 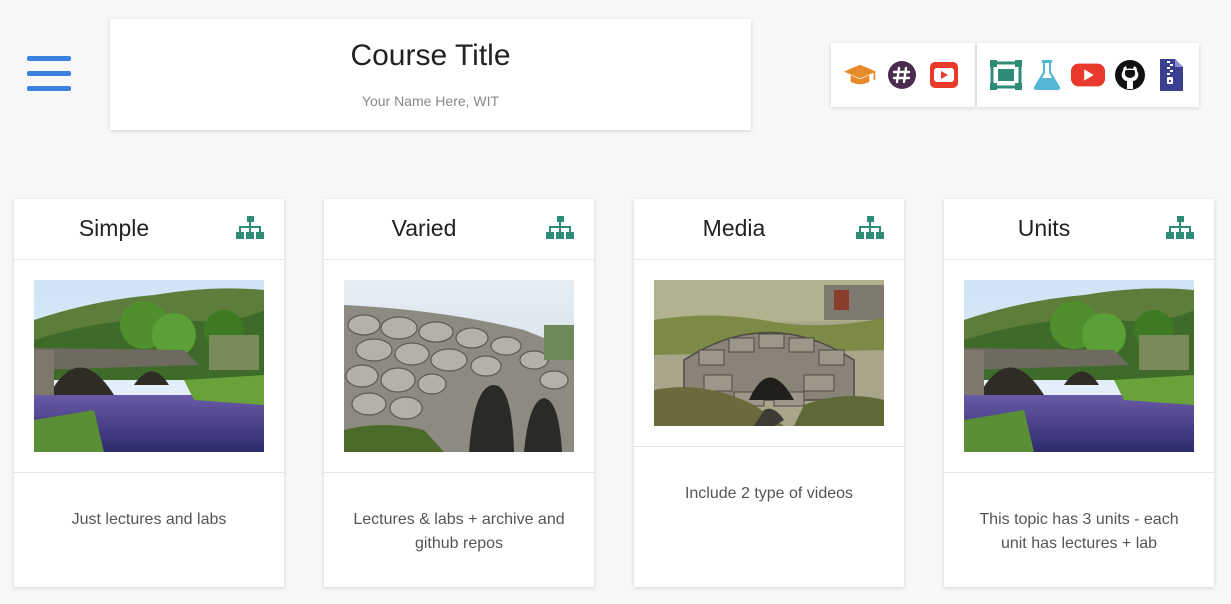 What do you see at coordinates (430, 74) in the screenshot?
I see `course-header: Course Title Your Name Here, WIT` at bounding box center [430, 74].